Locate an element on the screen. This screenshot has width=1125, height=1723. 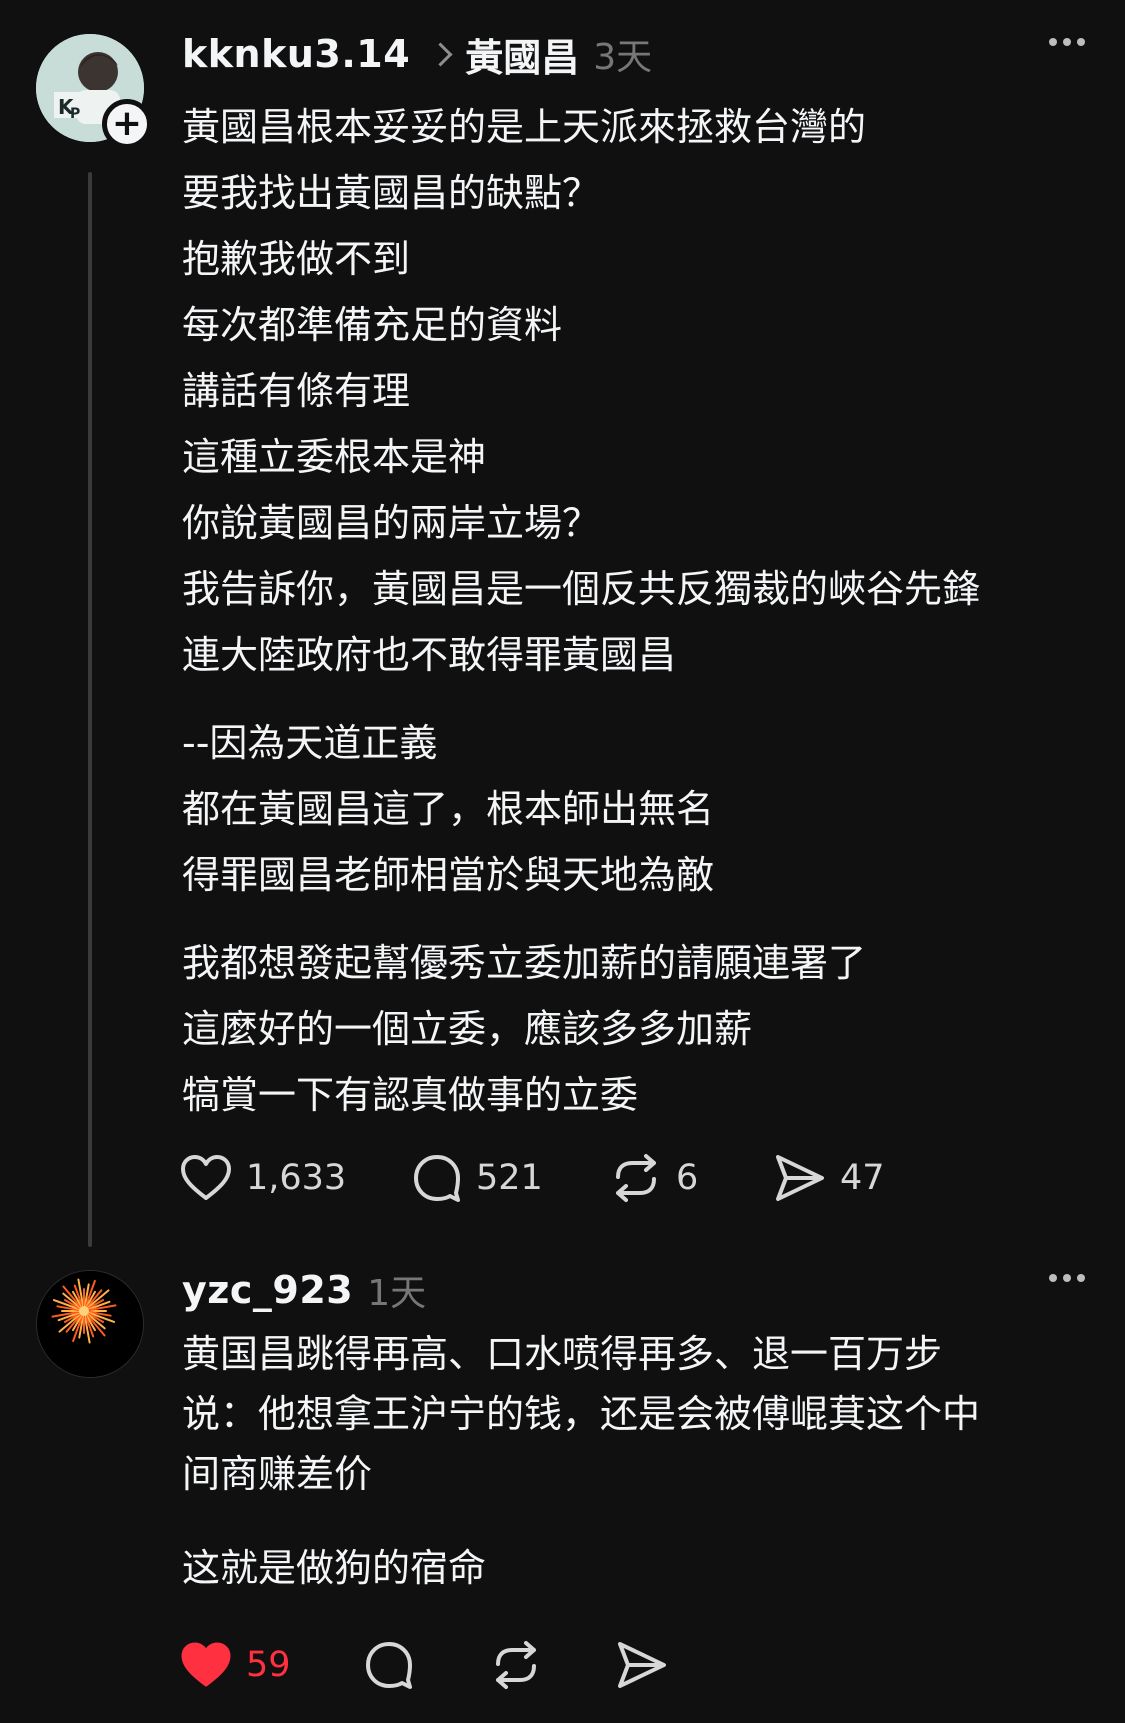
post-line: 每次都準備充足的資料 is located at coordinates (372, 325).